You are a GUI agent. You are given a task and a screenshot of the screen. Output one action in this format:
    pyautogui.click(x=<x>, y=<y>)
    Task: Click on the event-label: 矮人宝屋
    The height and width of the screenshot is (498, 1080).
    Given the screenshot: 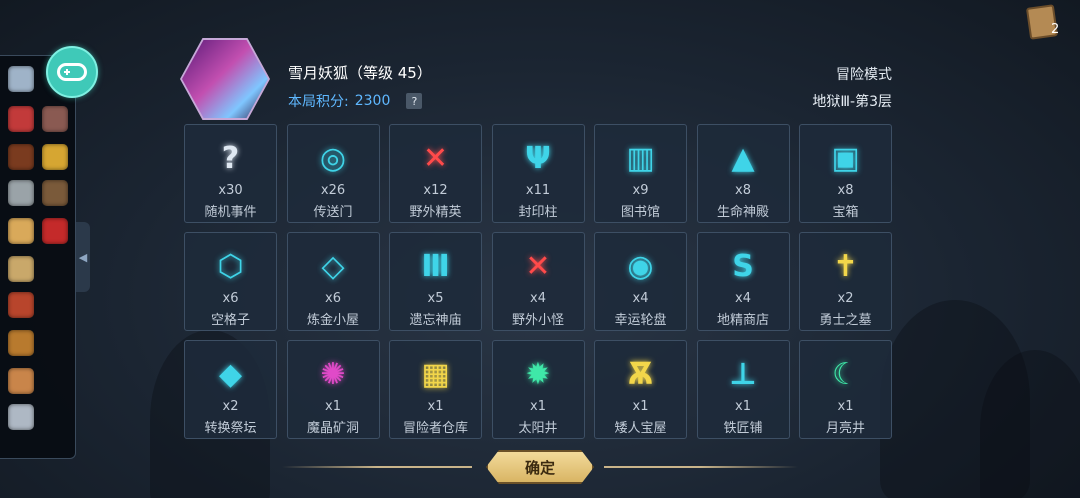 What is the action you would take?
    pyautogui.click(x=640, y=428)
    